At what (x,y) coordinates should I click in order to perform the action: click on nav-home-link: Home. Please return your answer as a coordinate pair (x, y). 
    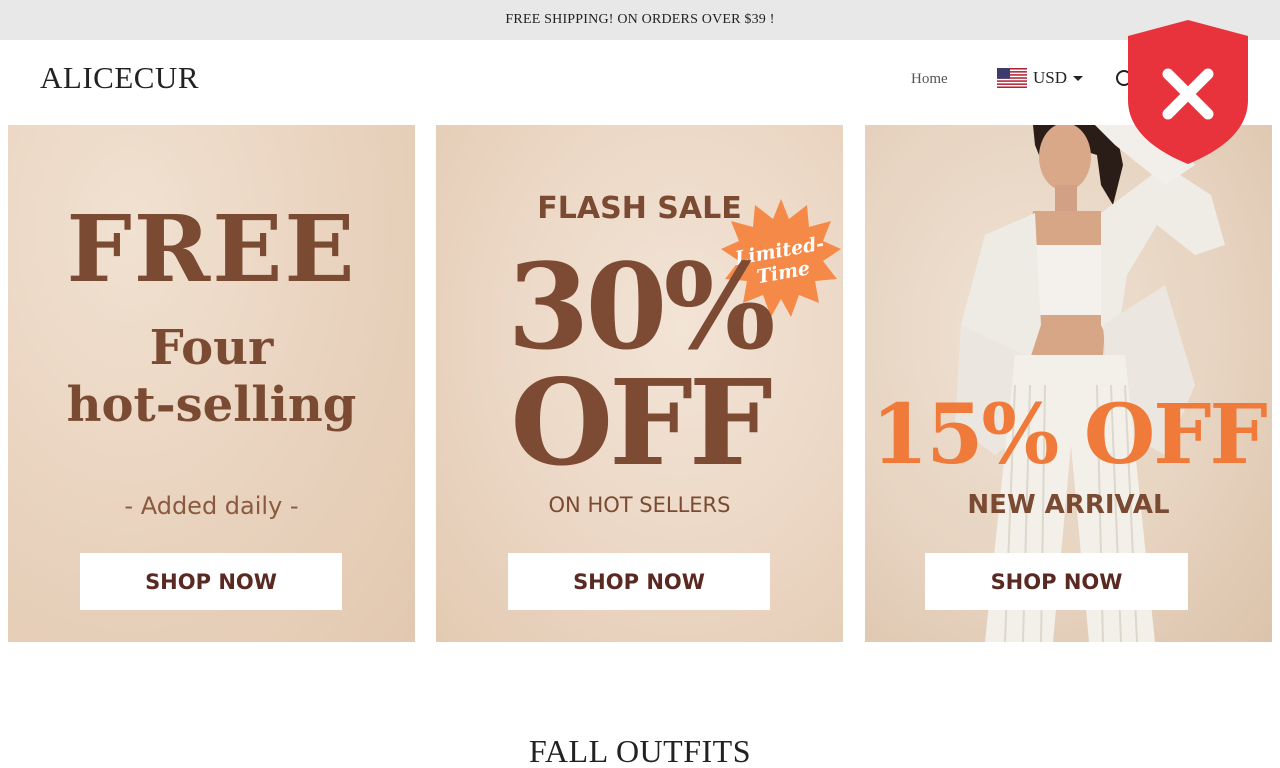
    Looking at the image, I should click on (929, 79).